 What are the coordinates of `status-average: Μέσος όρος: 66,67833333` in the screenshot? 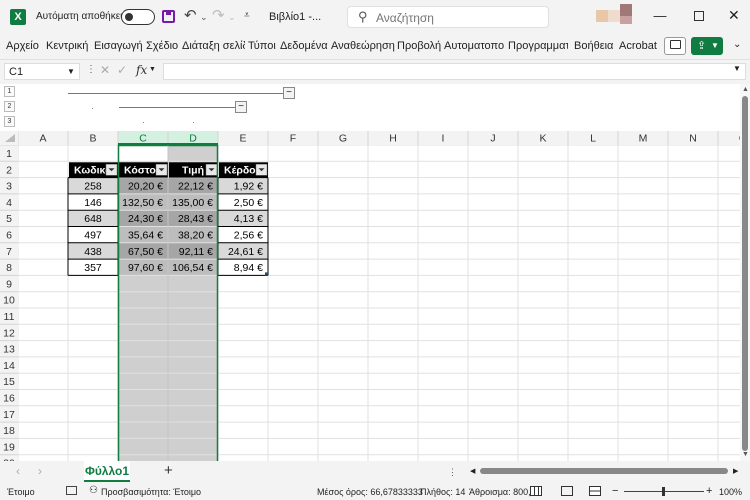 It's located at (370, 492).